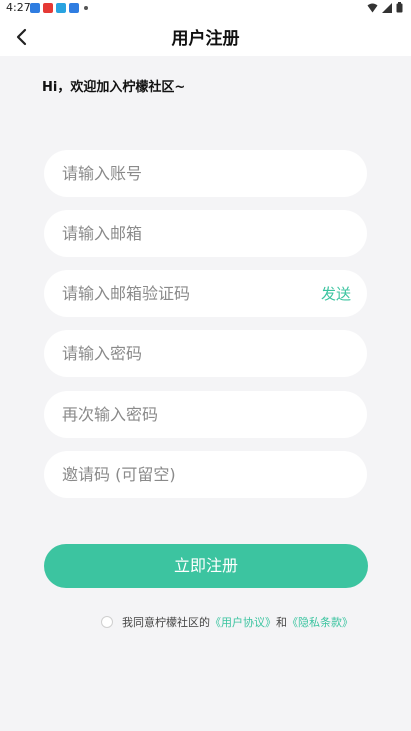 The image size is (411, 731). I want to click on page-title: 用户注册, so click(205, 39).